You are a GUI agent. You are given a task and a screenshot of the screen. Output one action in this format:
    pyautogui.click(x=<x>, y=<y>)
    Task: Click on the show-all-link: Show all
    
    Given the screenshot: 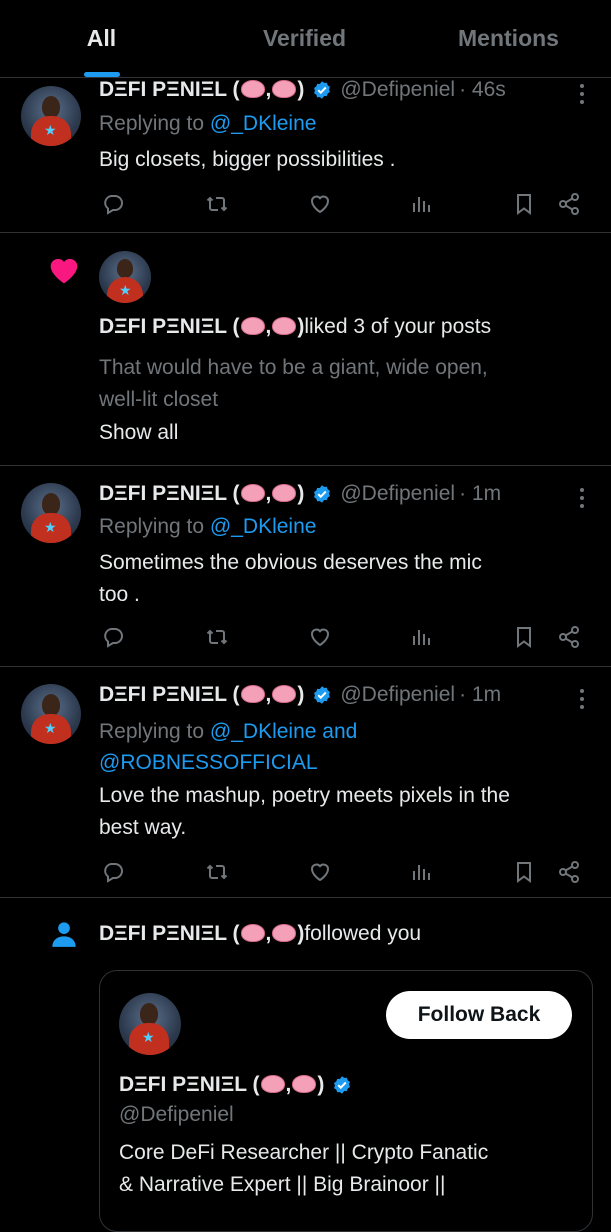 What is the action you would take?
    pyautogui.click(x=138, y=433)
    